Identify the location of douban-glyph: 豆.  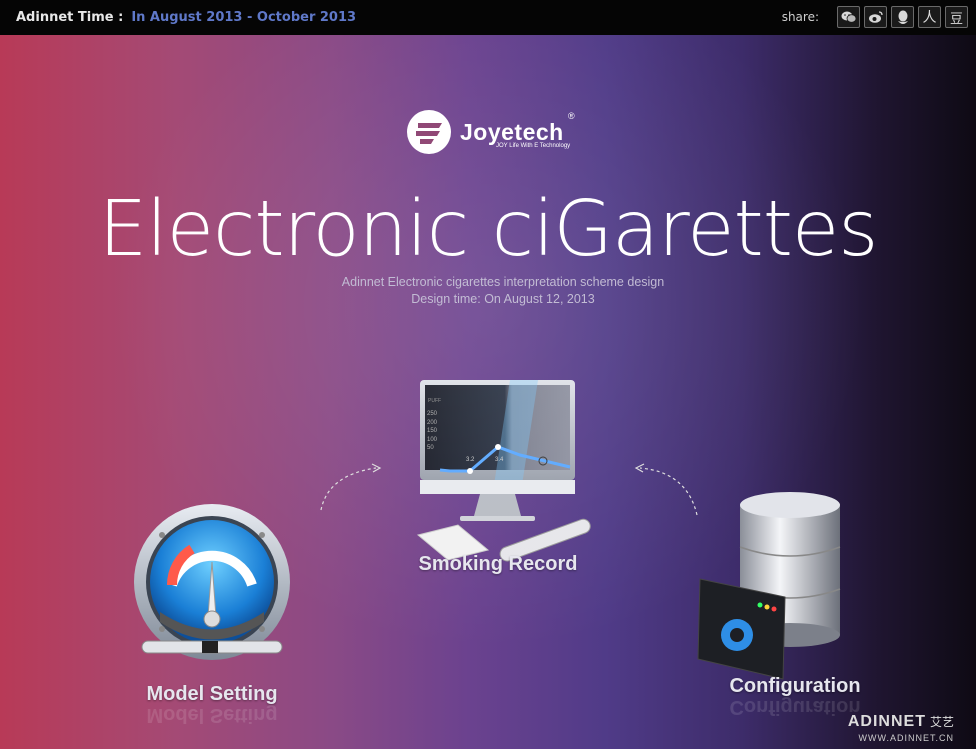
(956, 19).